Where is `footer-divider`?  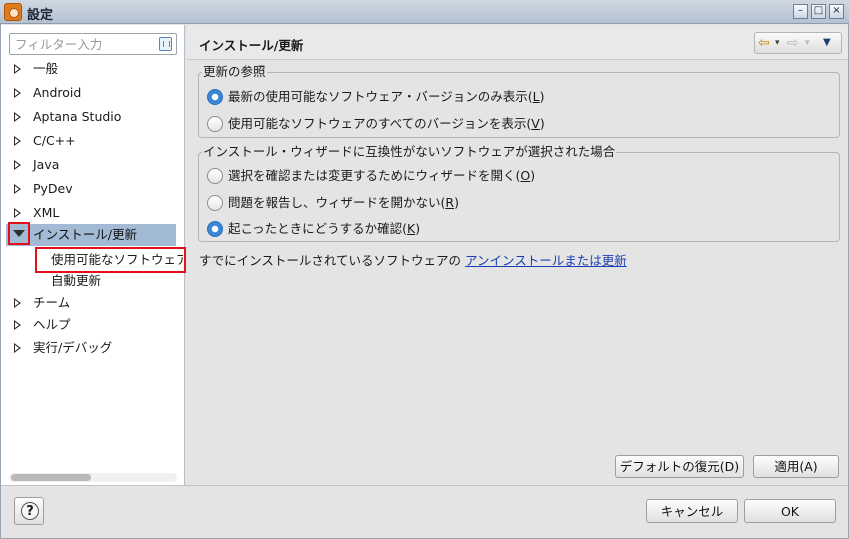 footer-divider is located at coordinates (424, 485).